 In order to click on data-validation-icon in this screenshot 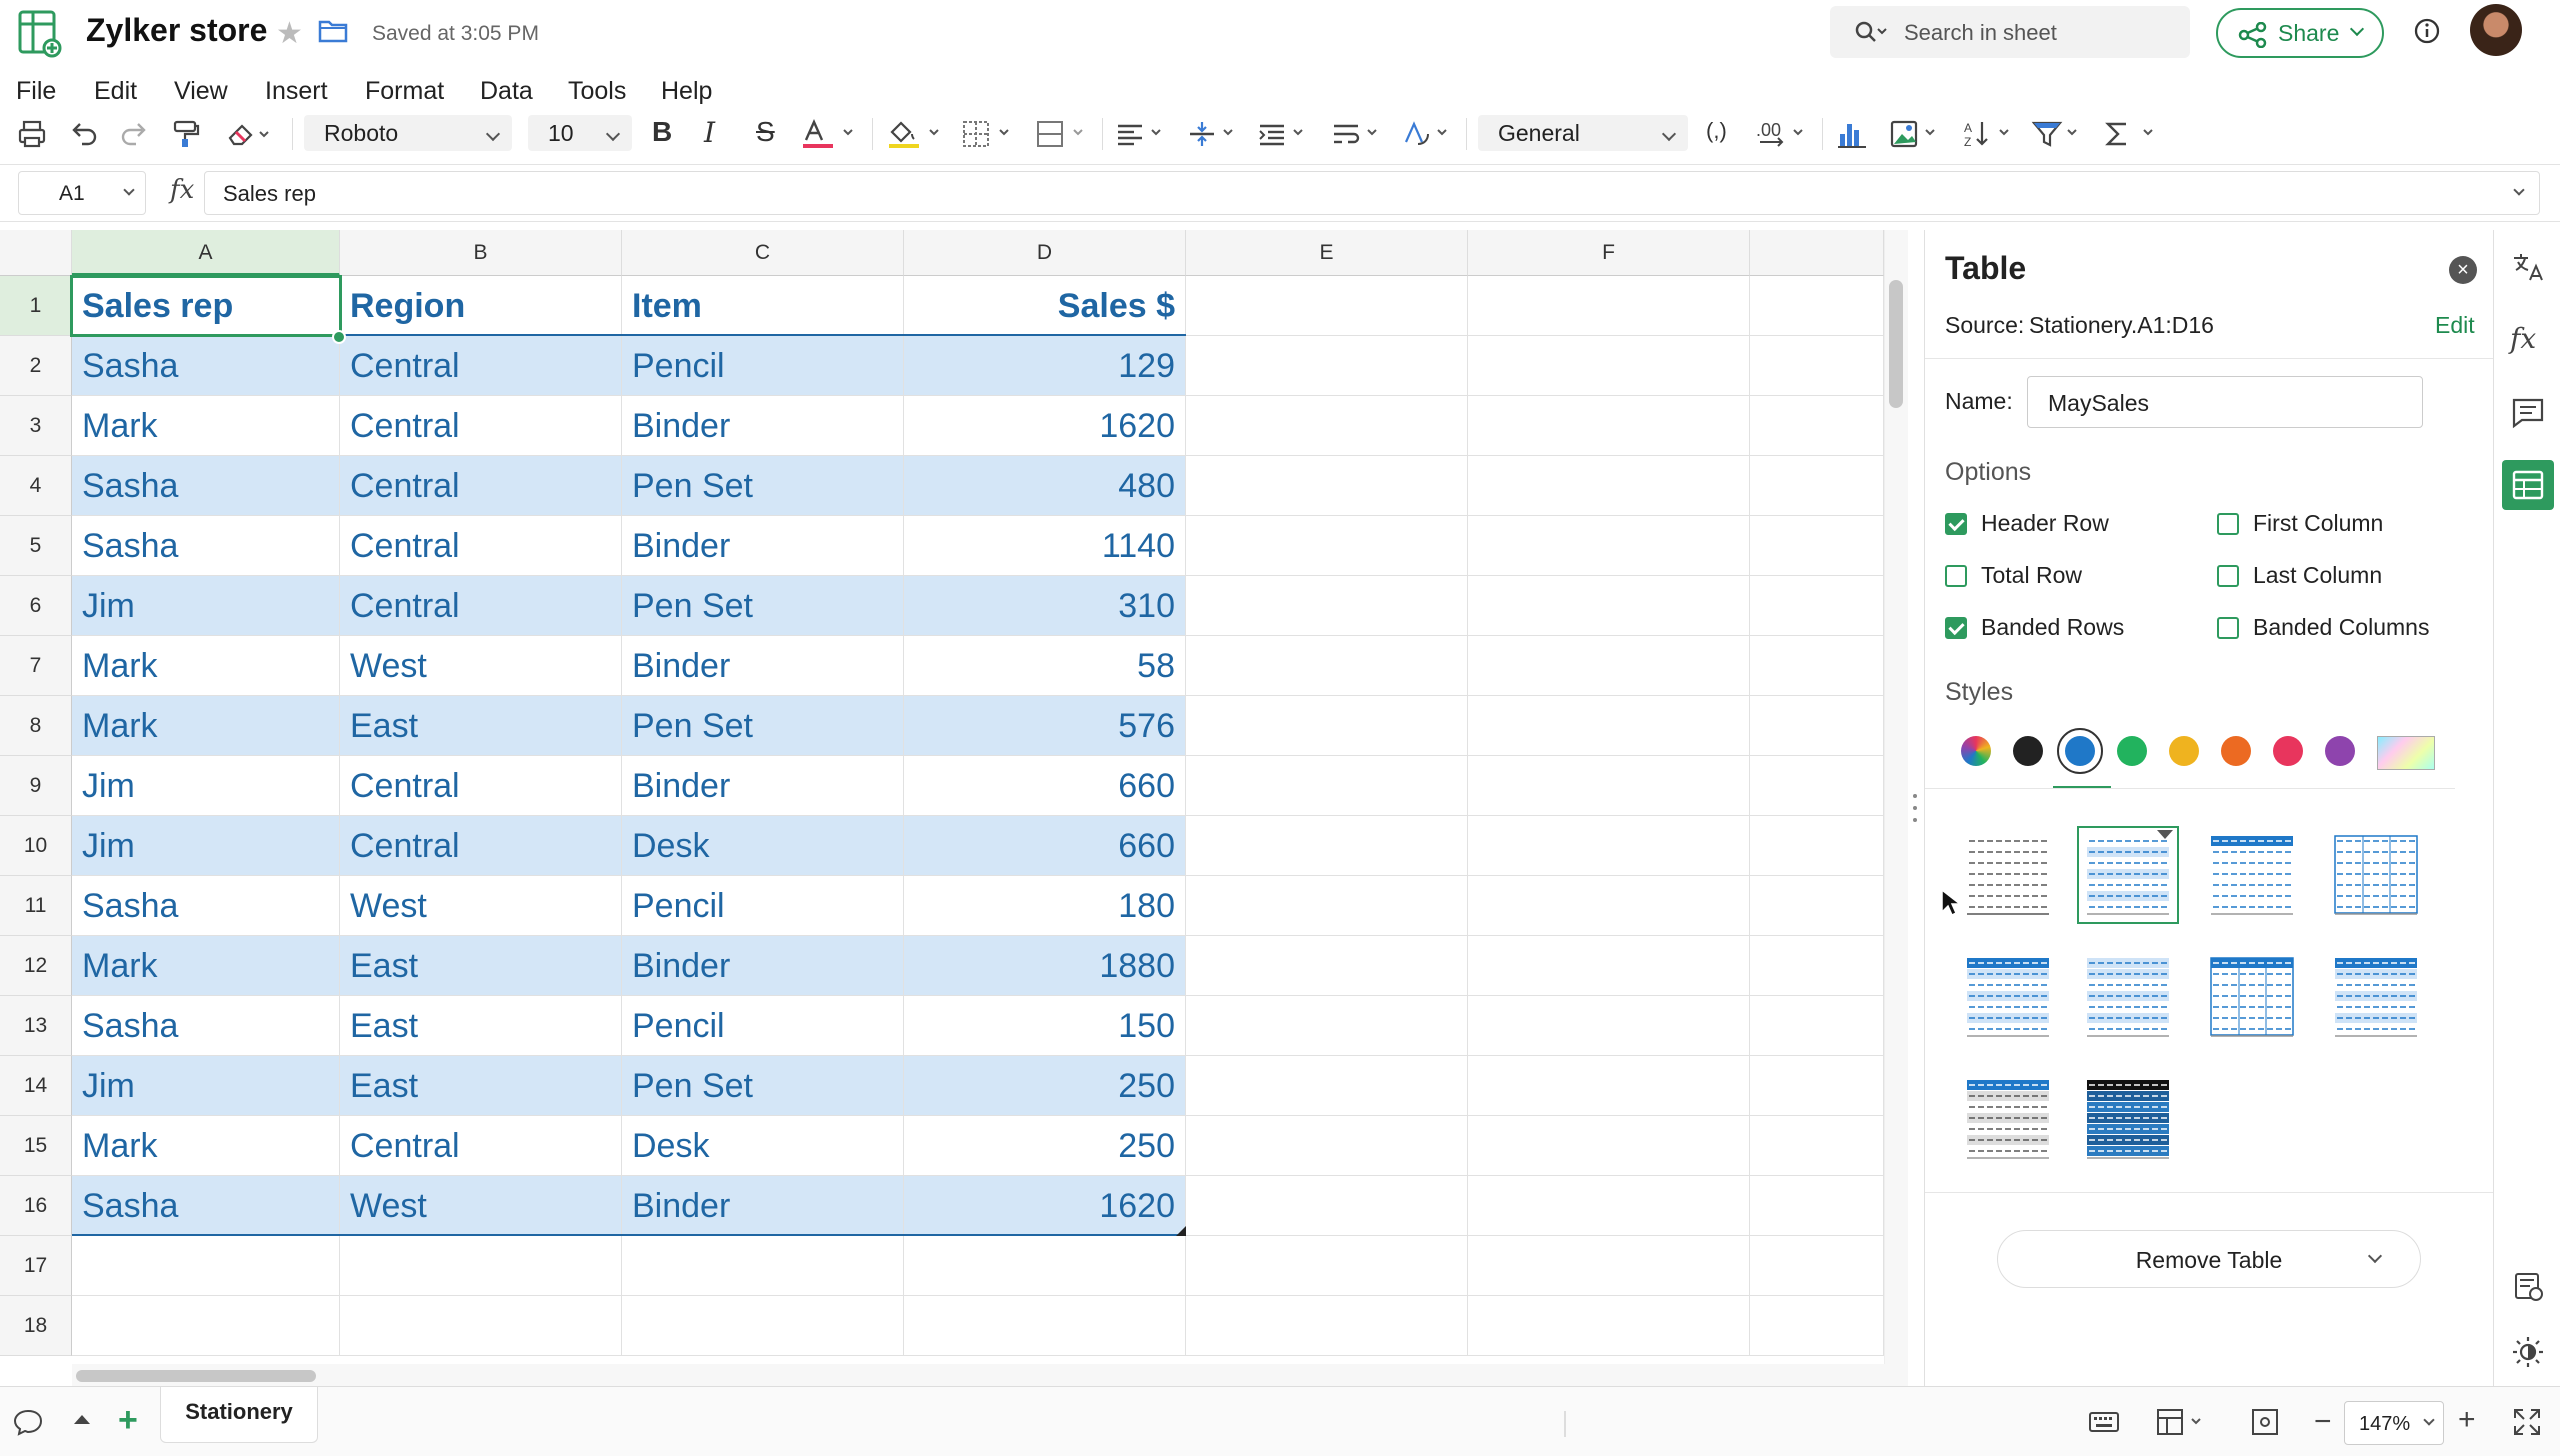, I will do `click(2528, 1286)`.